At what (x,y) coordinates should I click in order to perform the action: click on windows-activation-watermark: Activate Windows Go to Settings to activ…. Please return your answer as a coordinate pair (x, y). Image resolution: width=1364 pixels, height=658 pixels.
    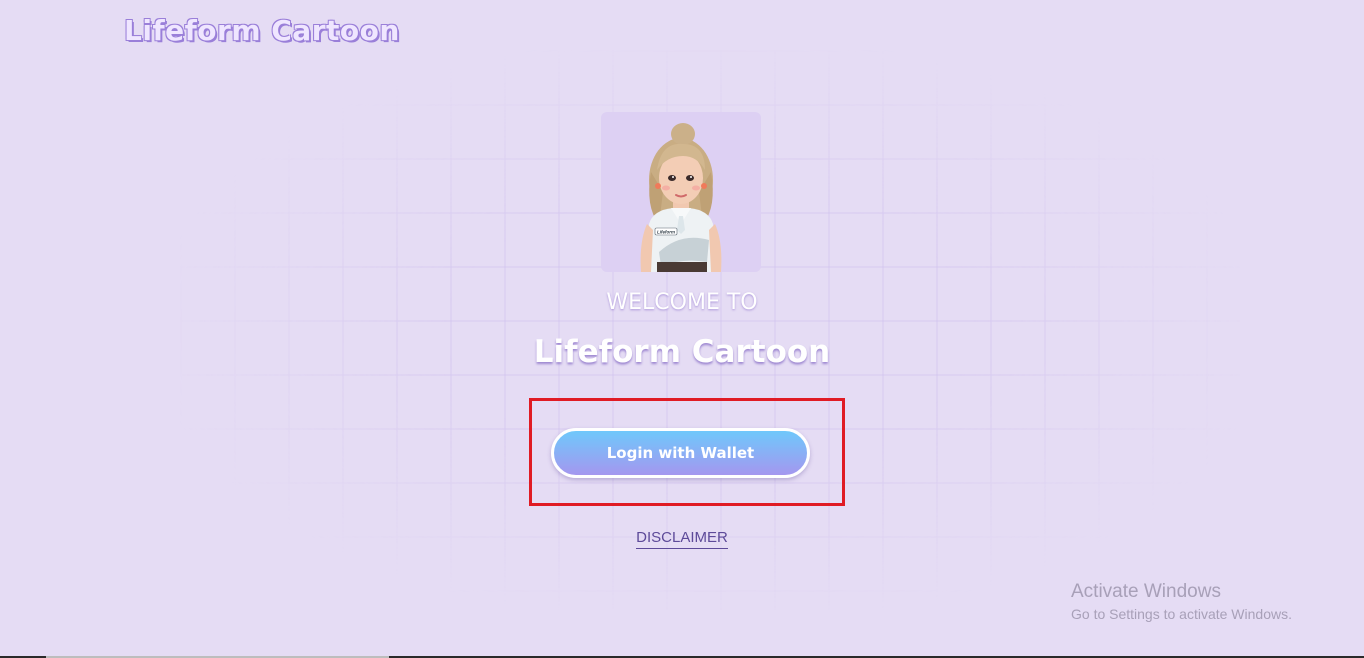
    Looking at the image, I should click on (1181, 601).